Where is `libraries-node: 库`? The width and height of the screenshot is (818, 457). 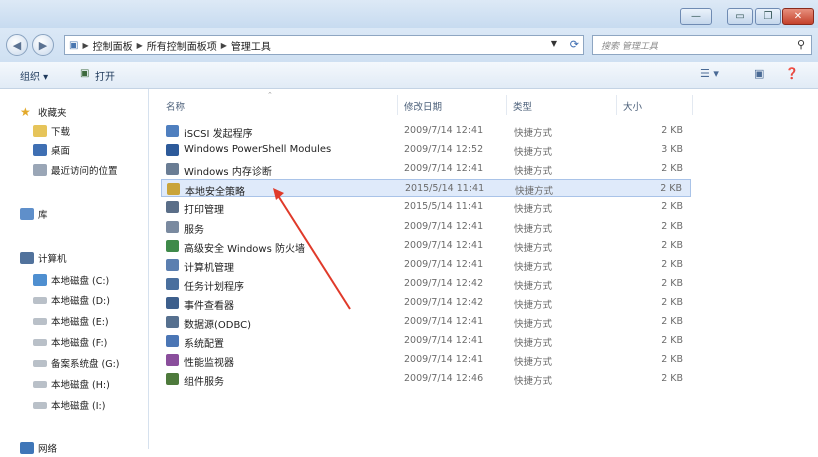
libraries-node: 库 is located at coordinates (34, 214).